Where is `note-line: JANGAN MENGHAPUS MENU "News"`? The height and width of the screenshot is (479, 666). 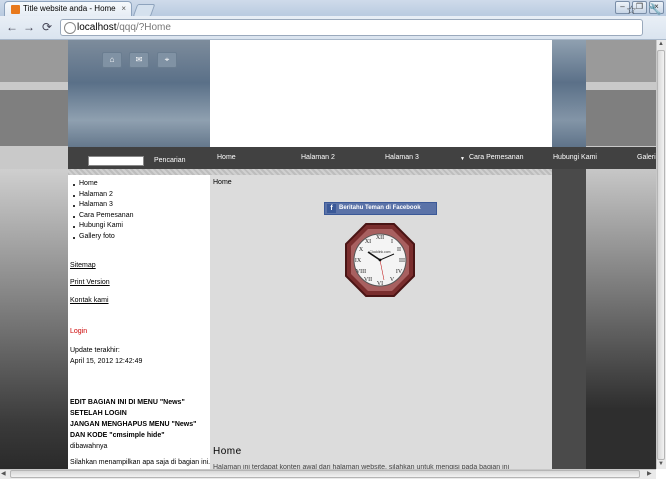 note-line: JANGAN MENGHAPUS MENU "News" is located at coordinates (133, 424).